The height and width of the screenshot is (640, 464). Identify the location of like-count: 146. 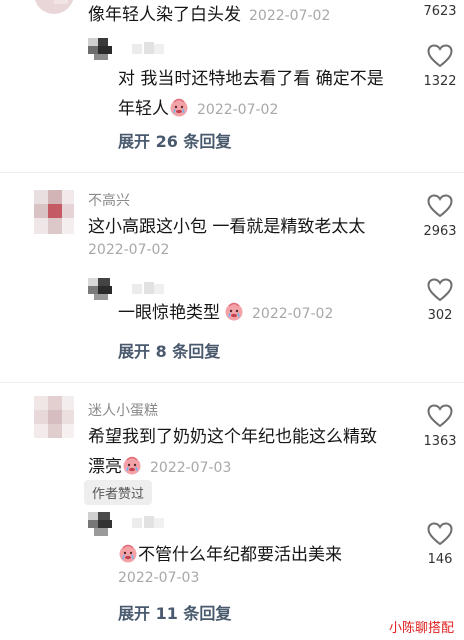
(440, 559).